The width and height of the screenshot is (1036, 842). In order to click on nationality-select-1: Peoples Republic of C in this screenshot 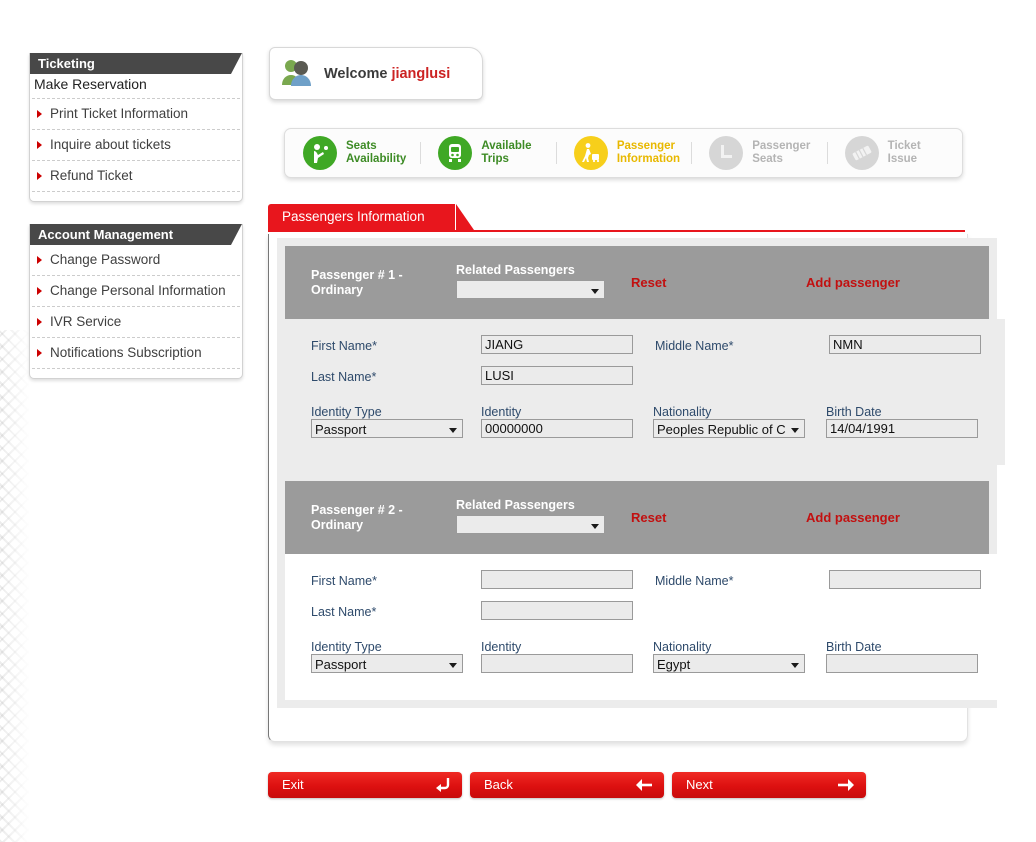, I will do `click(729, 428)`.